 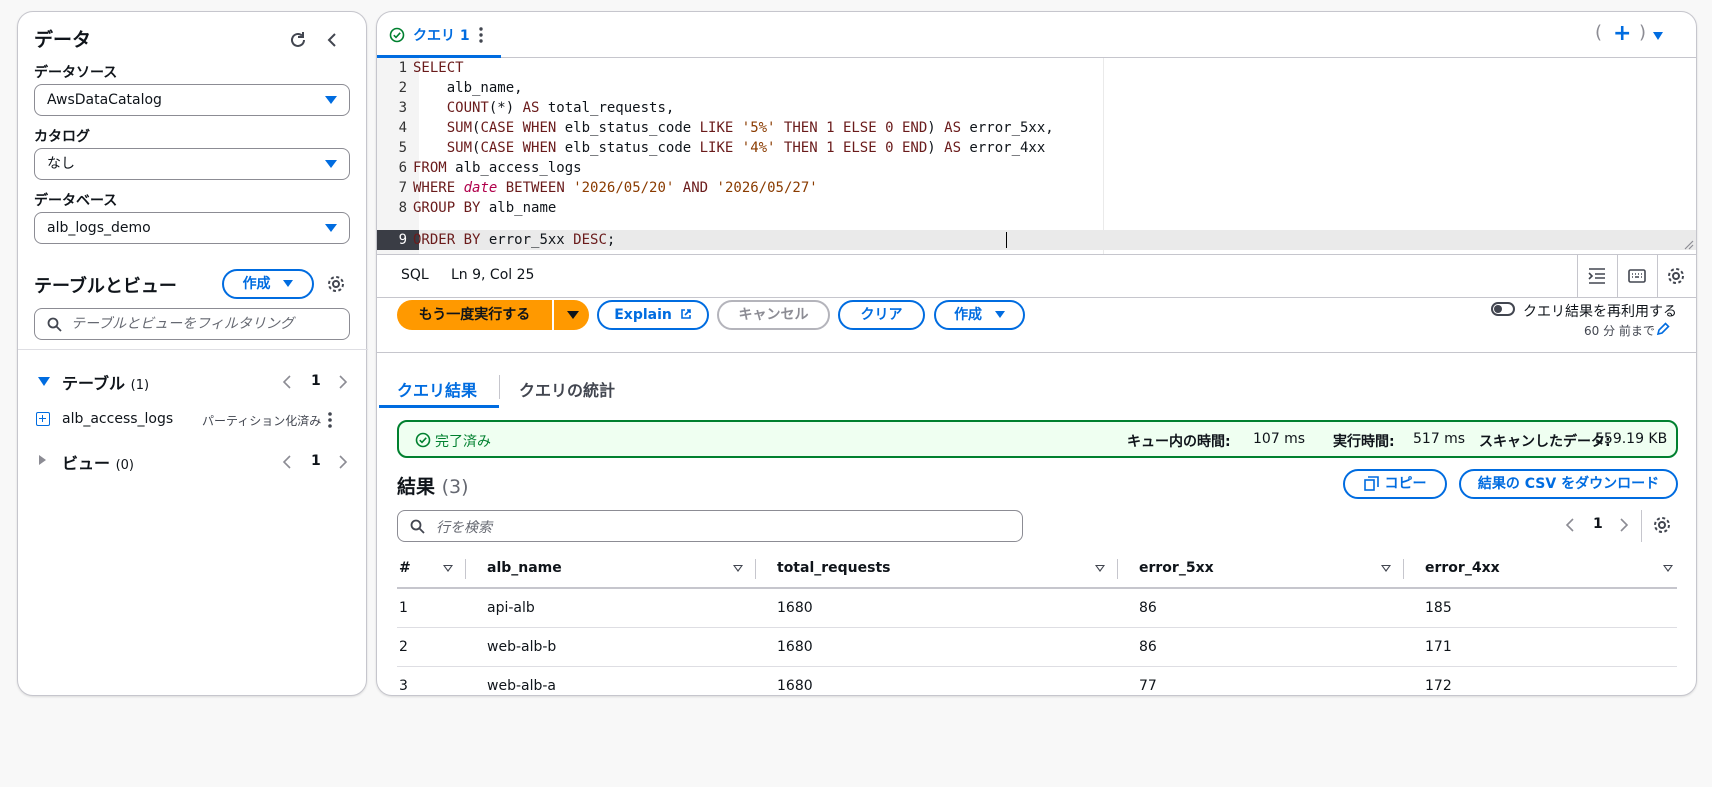 What do you see at coordinates (332, 40) in the screenshot?
I see `collapse-chevron-left-icon` at bounding box center [332, 40].